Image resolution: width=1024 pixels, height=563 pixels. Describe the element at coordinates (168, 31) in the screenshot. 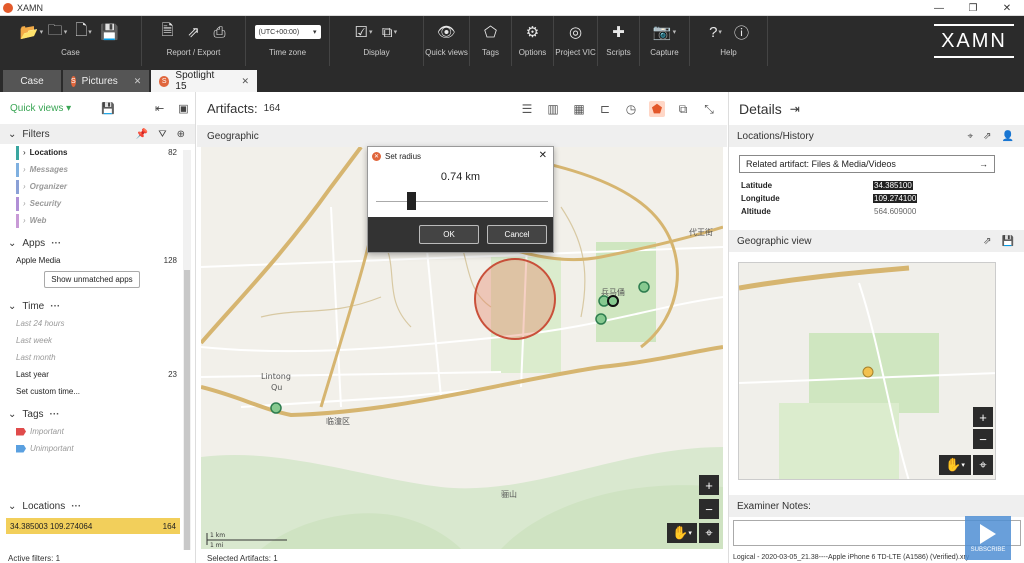

I see `report-icon: 🗎` at that location.